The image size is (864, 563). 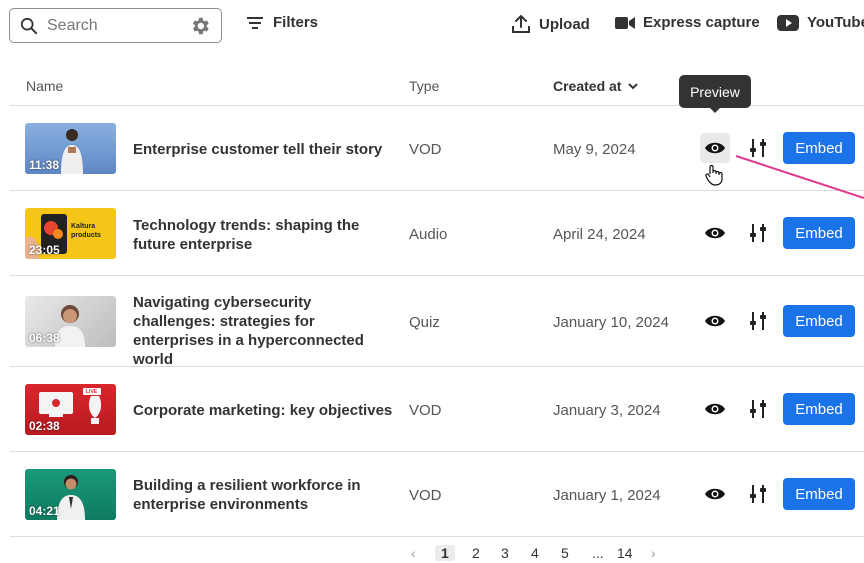 I want to click on youtube-button: YouTube, so click(x=820, y=22).